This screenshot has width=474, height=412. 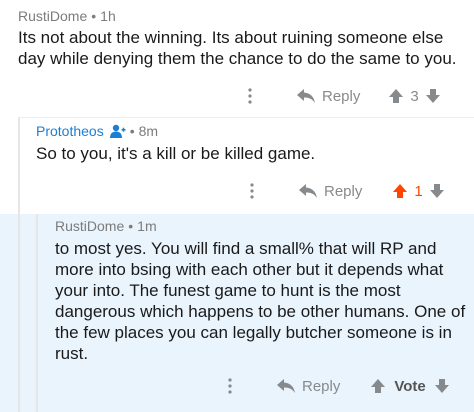 What do you see at coordinates (70, 131) in the screenshot?
I see `comment-author: Prototheos` at bounding box center [70, 131].